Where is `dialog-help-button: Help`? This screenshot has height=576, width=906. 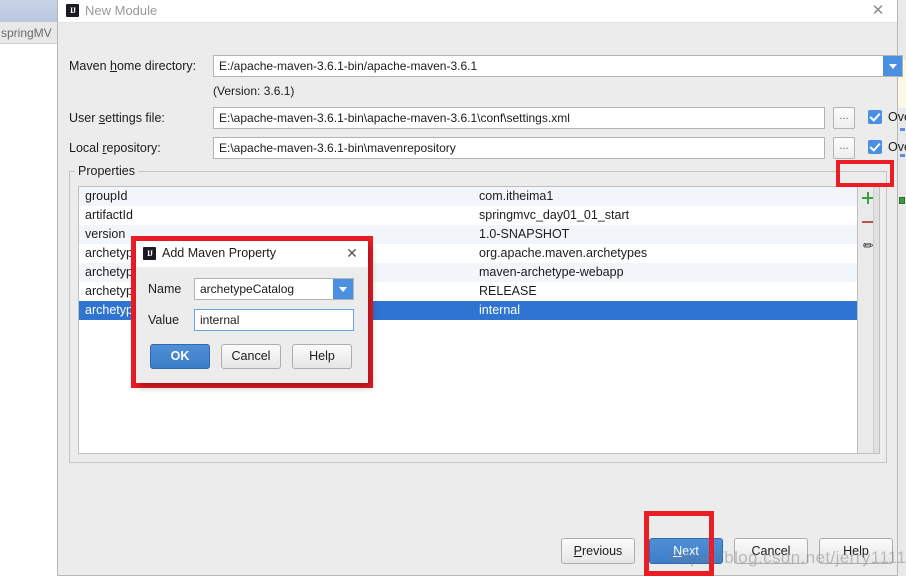 dialog-help-button: Help is located at coordinates (322, 356).